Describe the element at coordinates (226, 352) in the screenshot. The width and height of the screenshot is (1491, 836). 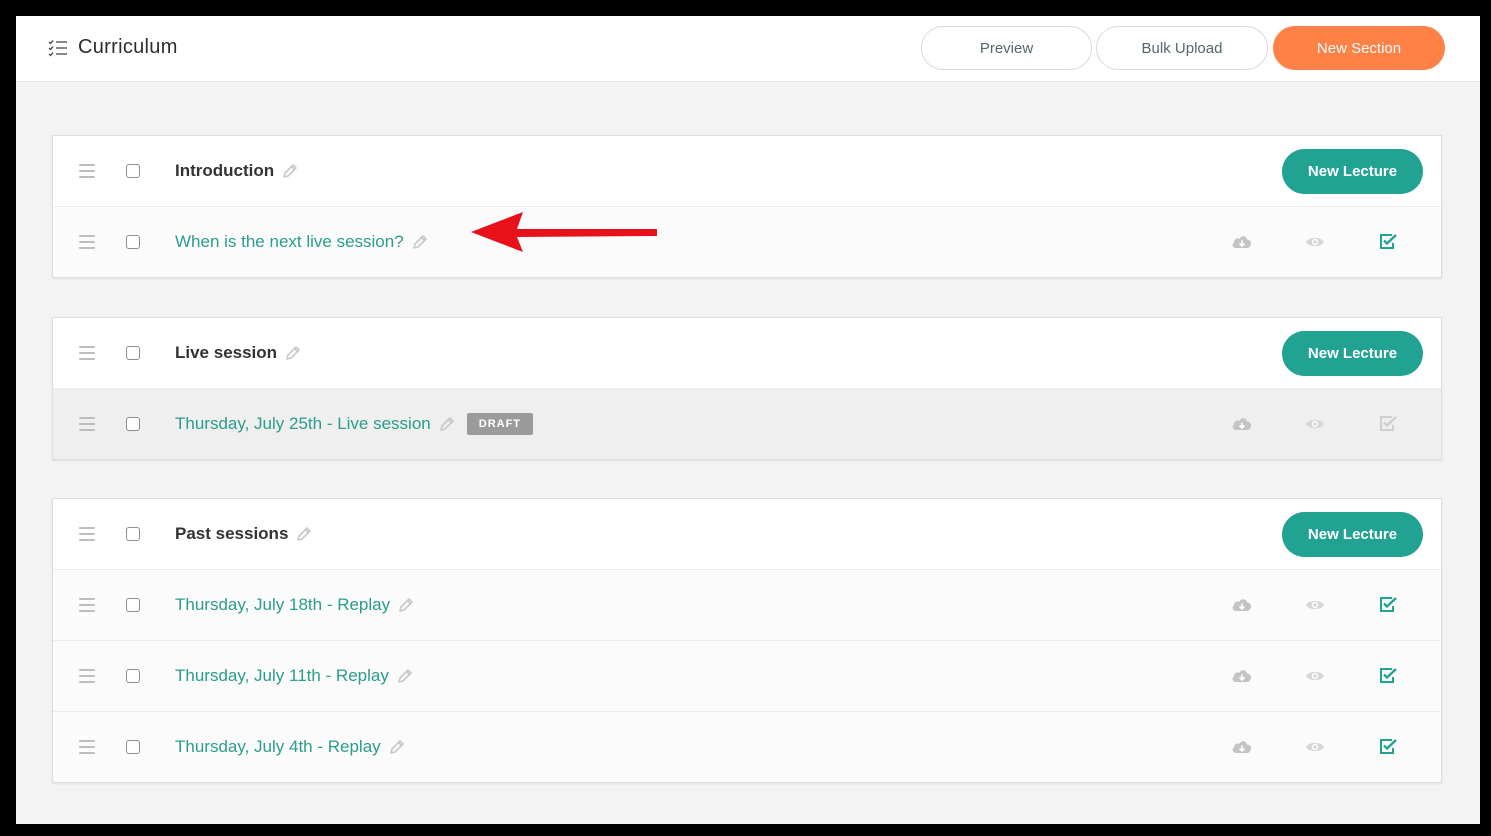
I see `section-title: Live session` at that location.